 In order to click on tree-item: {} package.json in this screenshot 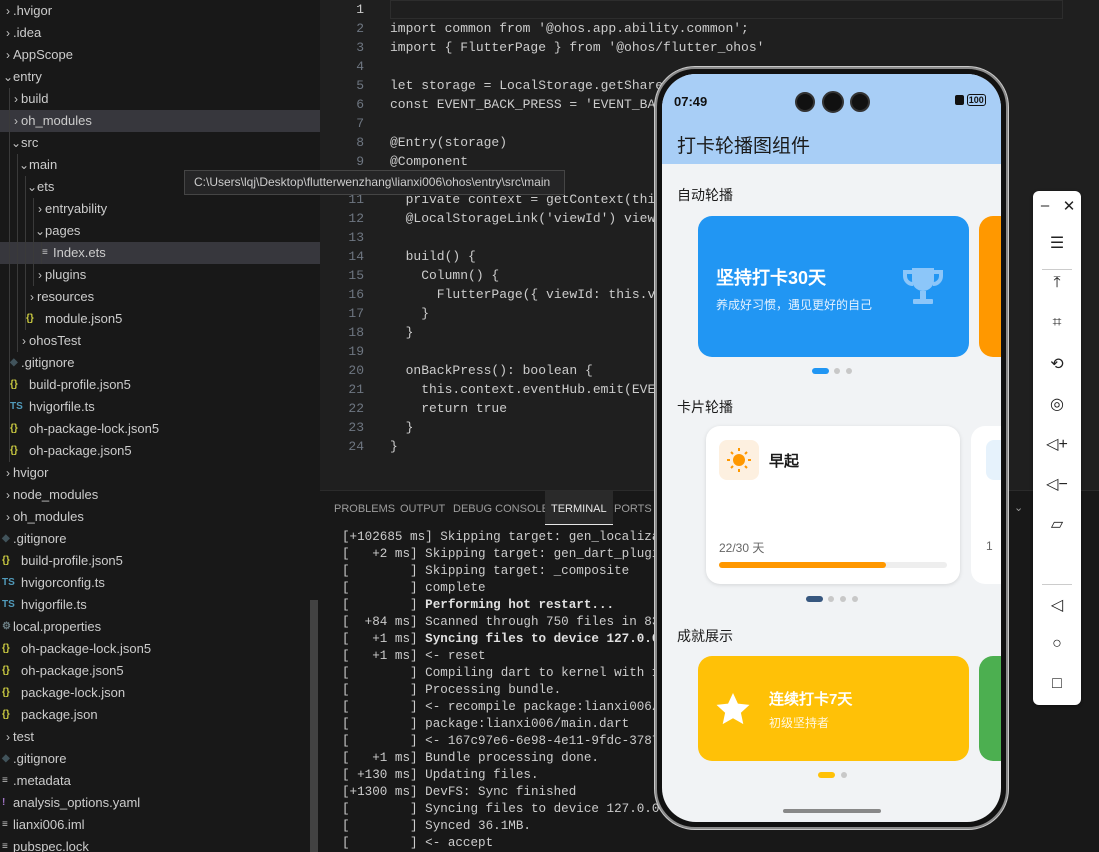, I will do `click(160, 715)`.